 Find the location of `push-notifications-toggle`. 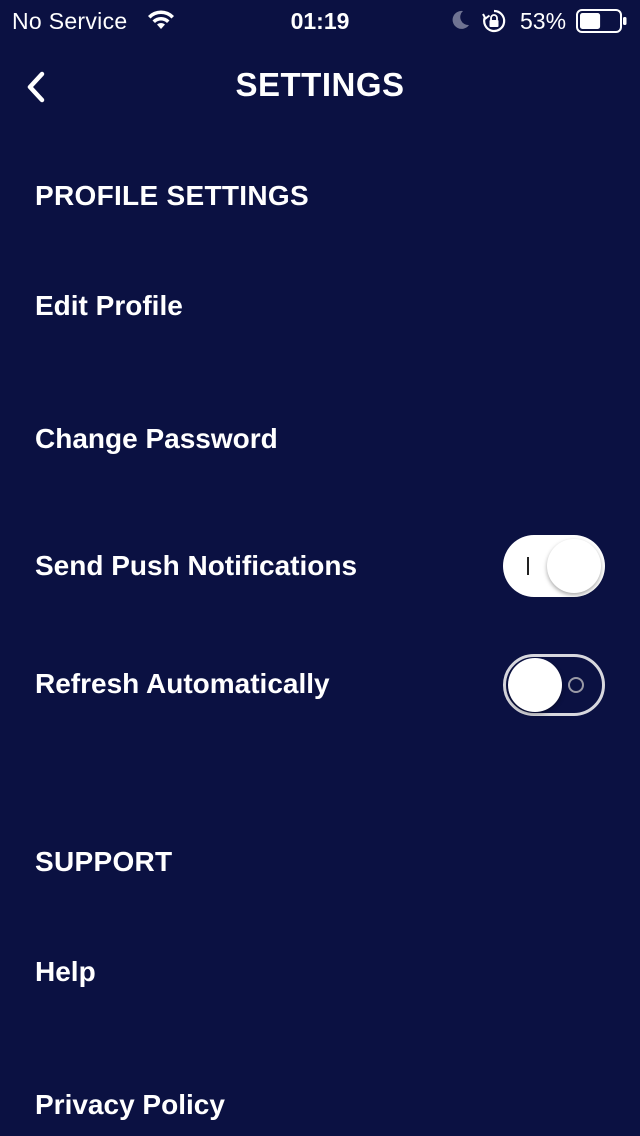

push-notifications-toggle is located at coordinates (554, 566).